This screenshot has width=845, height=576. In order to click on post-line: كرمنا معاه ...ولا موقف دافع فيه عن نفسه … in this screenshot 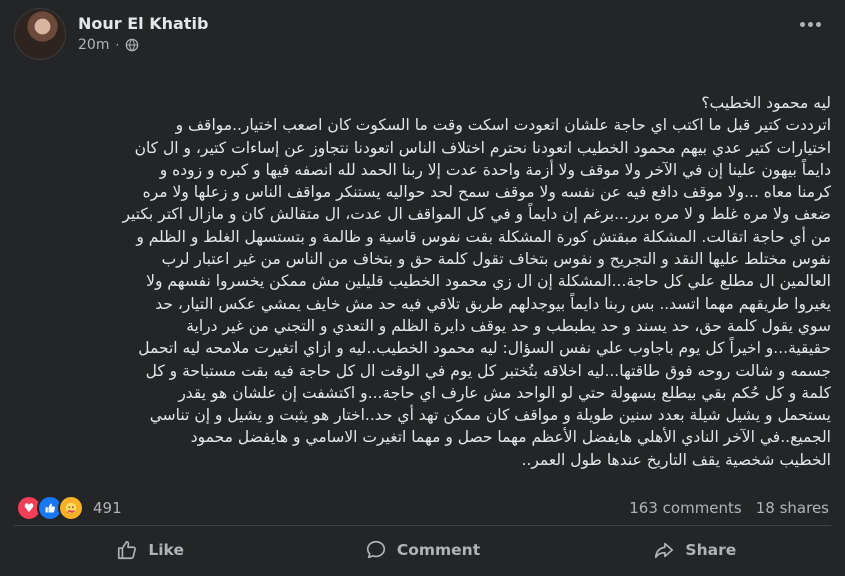, I will do `click(486, 192)`.